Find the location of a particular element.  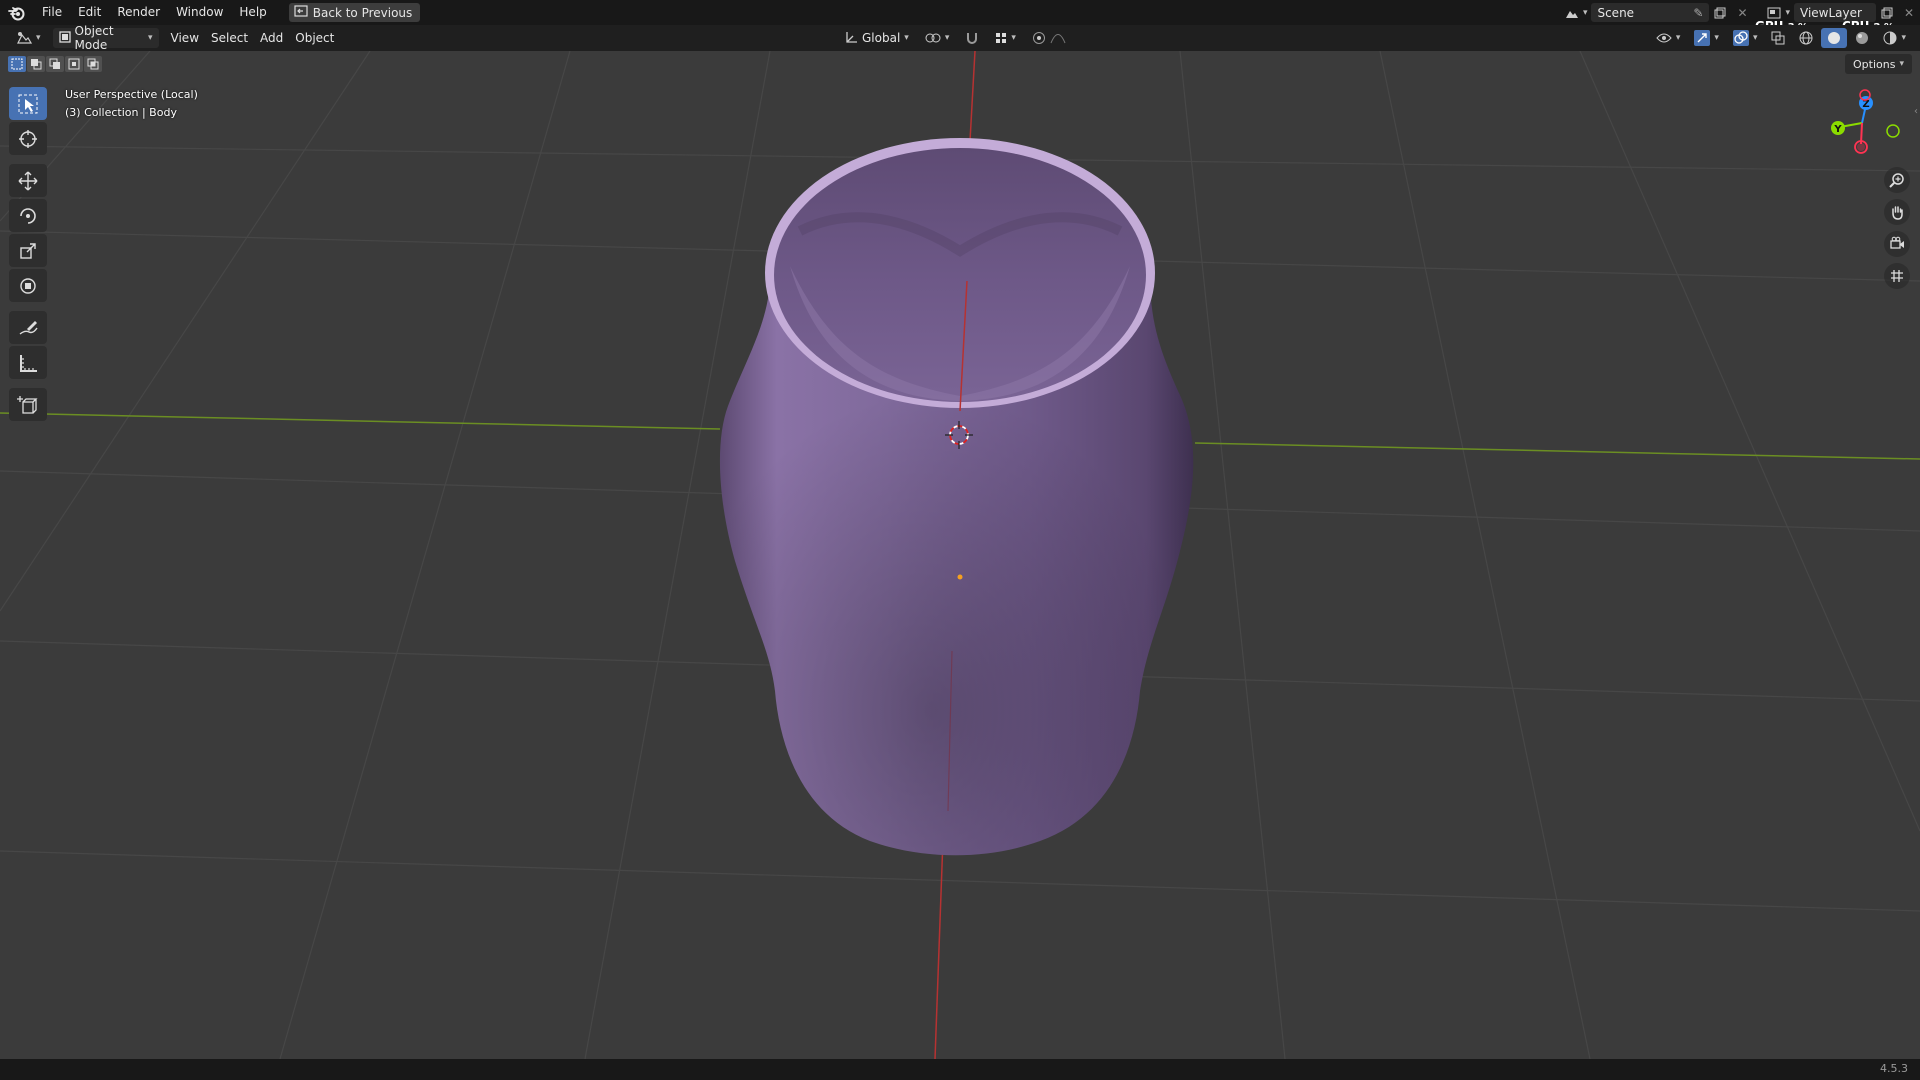

tool-select-box is located at coordinates (28, 103).